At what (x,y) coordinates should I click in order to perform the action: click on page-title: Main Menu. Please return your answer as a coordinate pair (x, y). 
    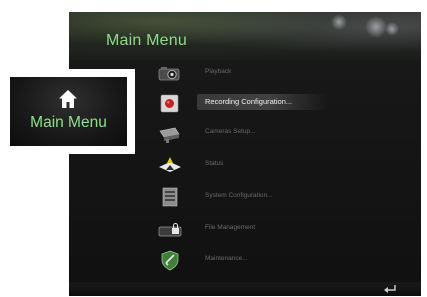
    Looking at the image, I should click on (146, 40).